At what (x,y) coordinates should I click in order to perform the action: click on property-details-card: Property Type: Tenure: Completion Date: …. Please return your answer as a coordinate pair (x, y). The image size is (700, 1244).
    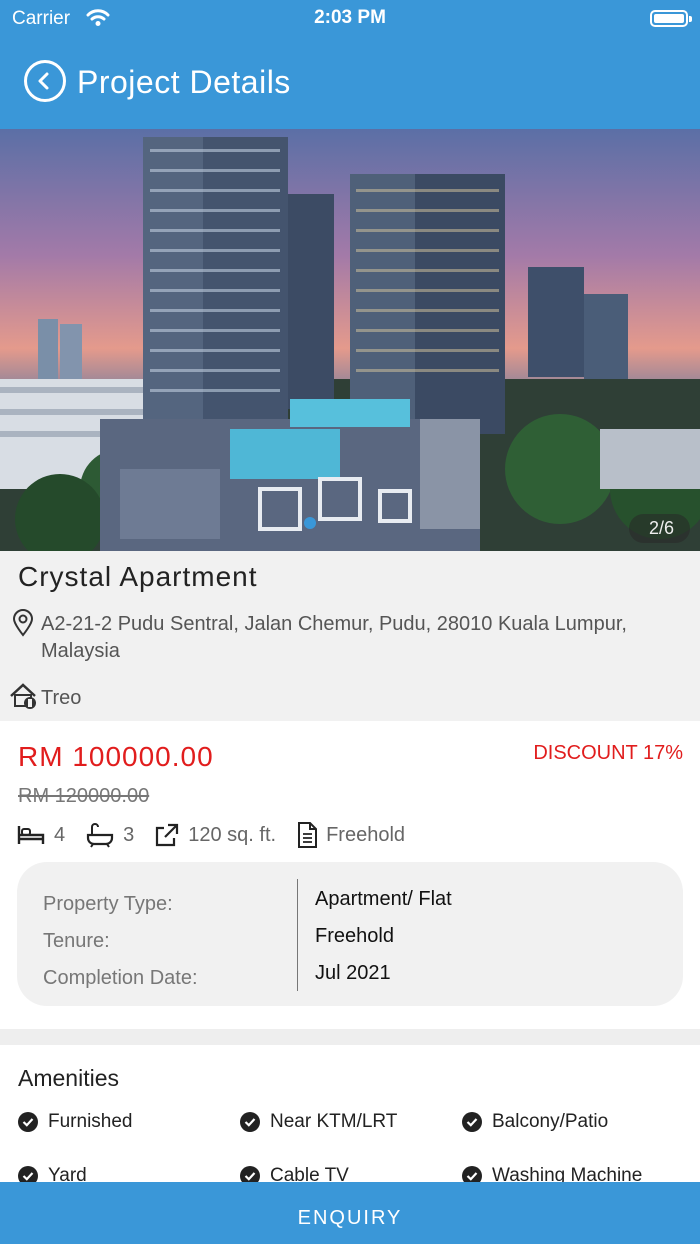
    Looking at the image, I should click on (350, 934).